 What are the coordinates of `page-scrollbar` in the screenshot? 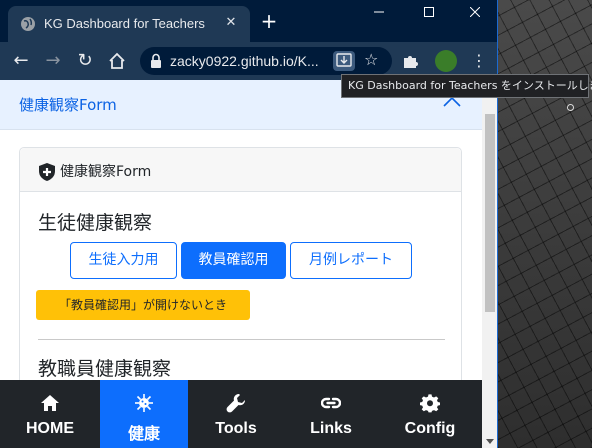 It's located at (489, 264).